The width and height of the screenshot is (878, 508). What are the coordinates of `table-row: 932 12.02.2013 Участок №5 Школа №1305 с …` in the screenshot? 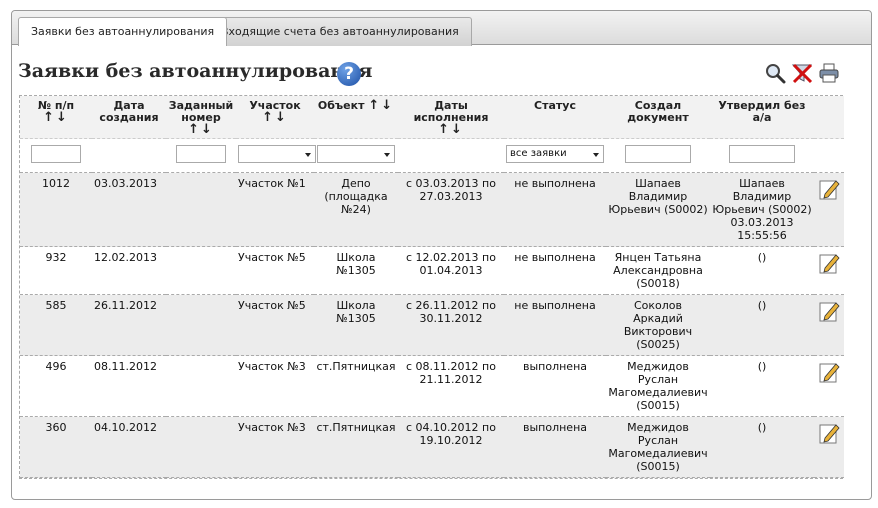 It's located at (432, 270).